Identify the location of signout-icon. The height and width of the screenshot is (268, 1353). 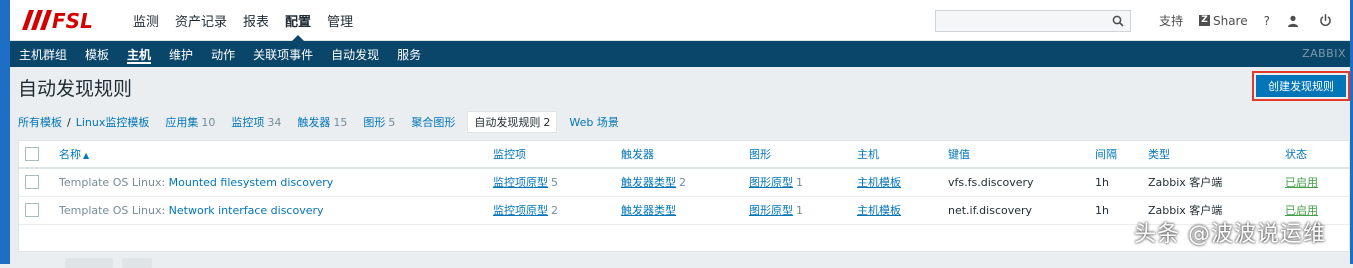
(1325, 21).